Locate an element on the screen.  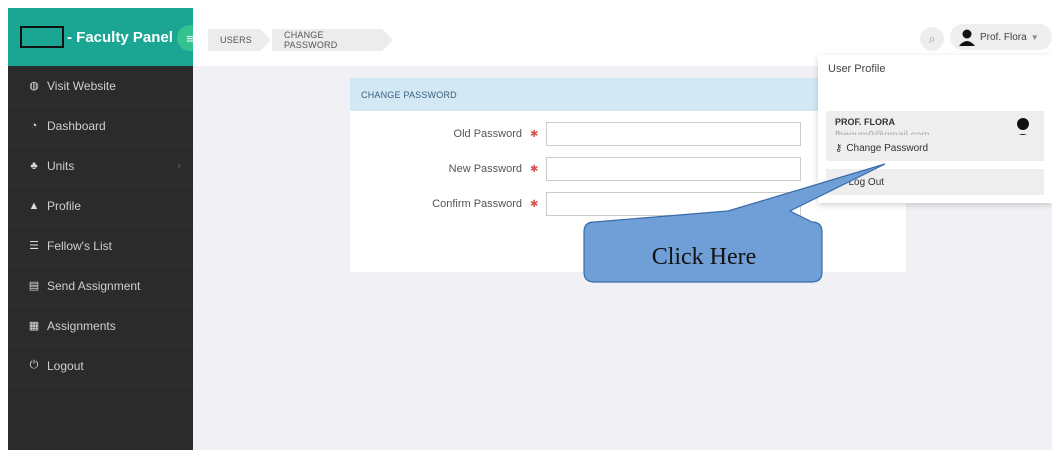
logout-label: Log Out is located at coordinates (866, 182).